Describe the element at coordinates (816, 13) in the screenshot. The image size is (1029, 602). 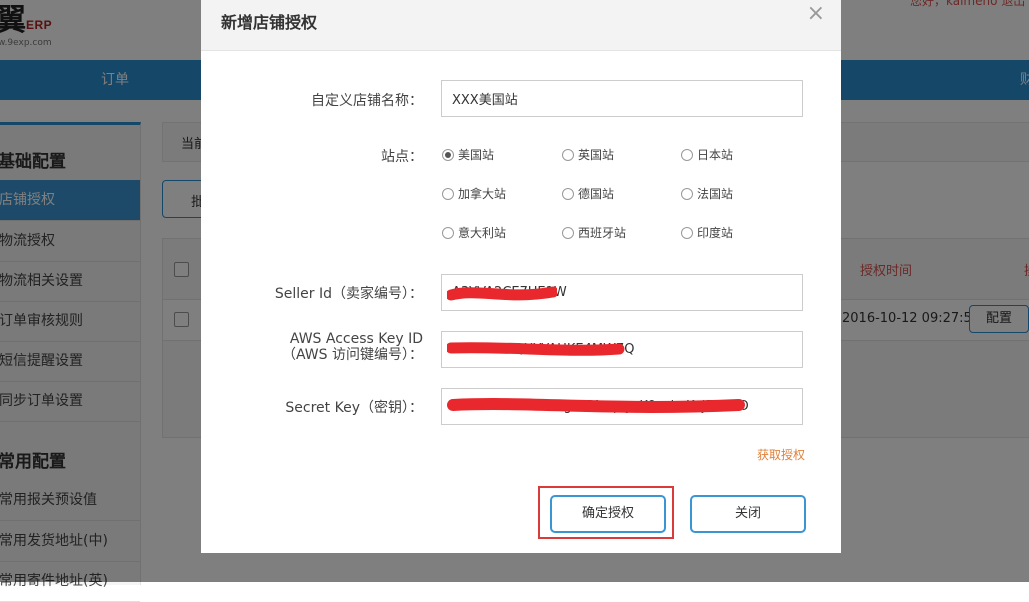
I see `close-icon: ×` at that location.